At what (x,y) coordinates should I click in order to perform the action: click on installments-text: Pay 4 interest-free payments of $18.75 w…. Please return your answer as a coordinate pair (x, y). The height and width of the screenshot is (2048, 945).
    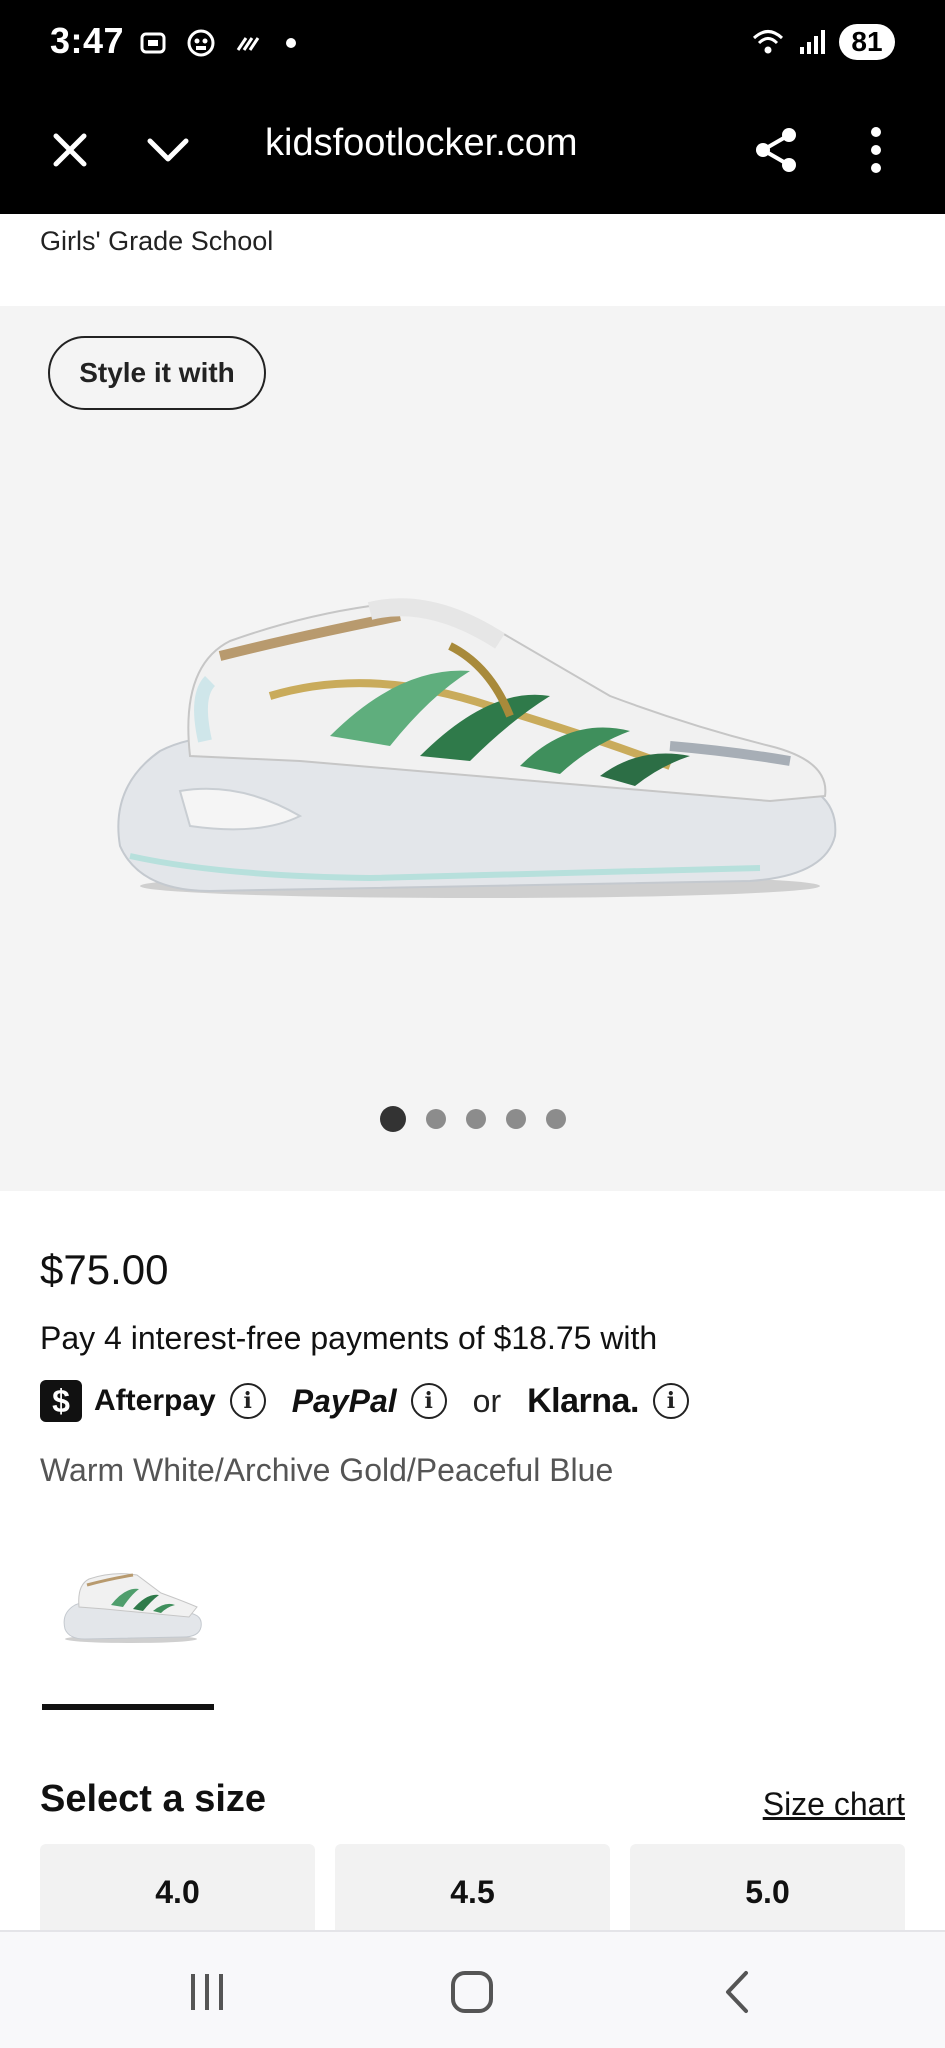
    Looking at the image, I should click on (349, 1338).